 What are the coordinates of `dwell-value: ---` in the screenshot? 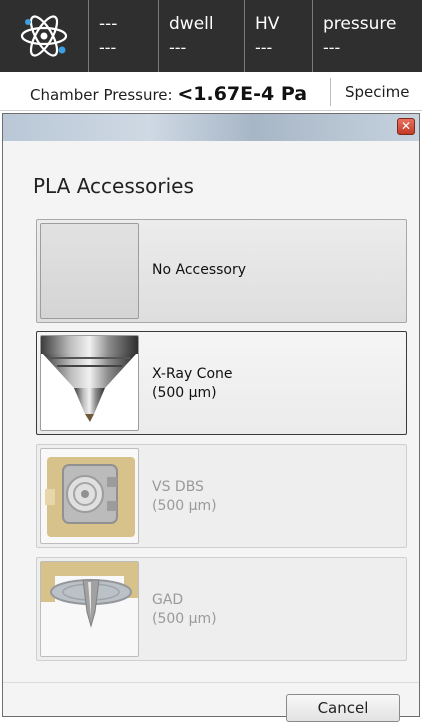 It's located at (178, 47).